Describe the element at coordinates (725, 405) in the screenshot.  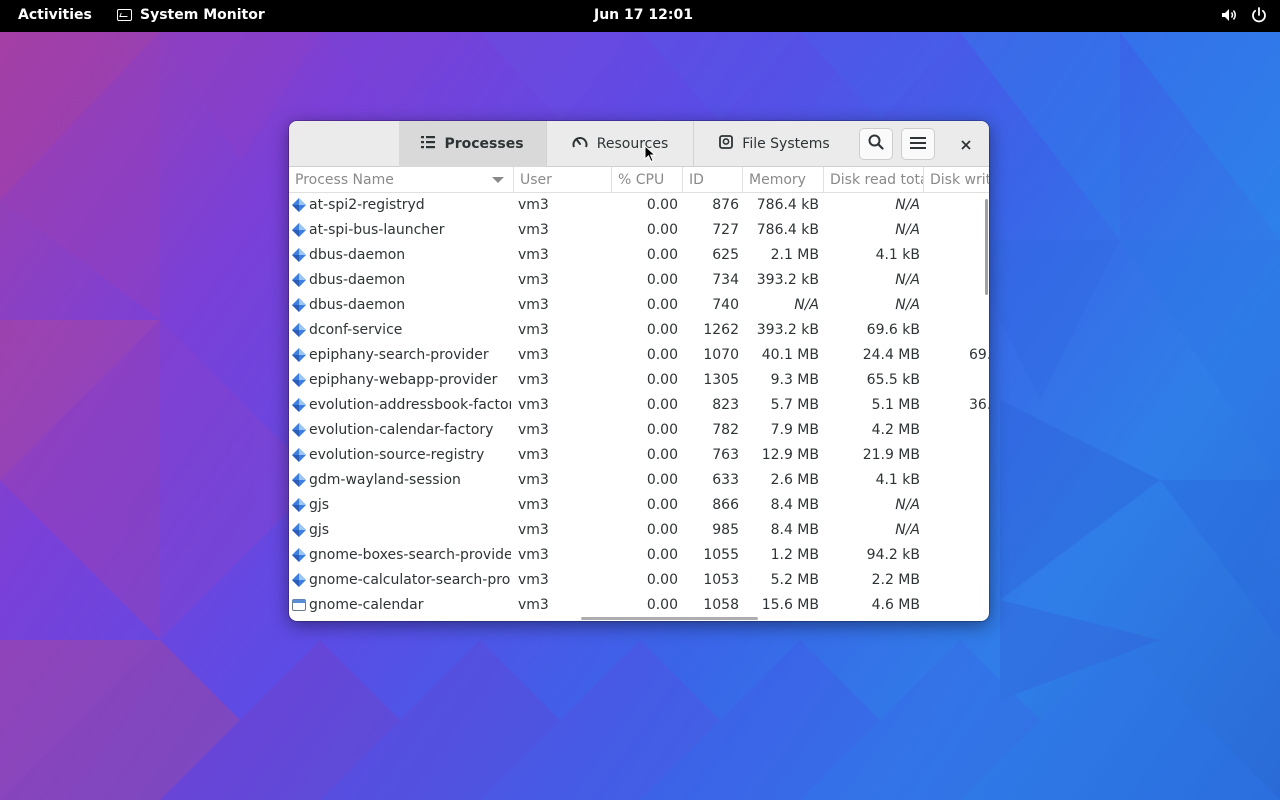
I see `id-cell: 823` at that location.